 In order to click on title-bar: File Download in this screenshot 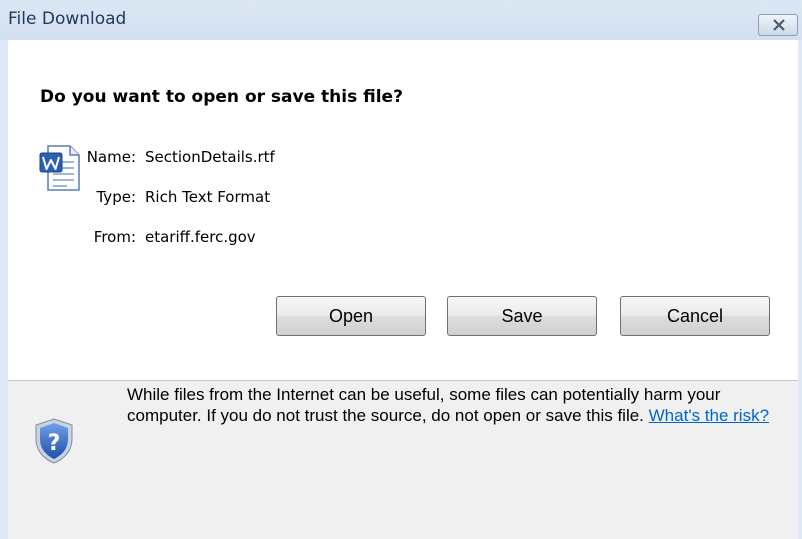, I will do `click(401, 20)`.